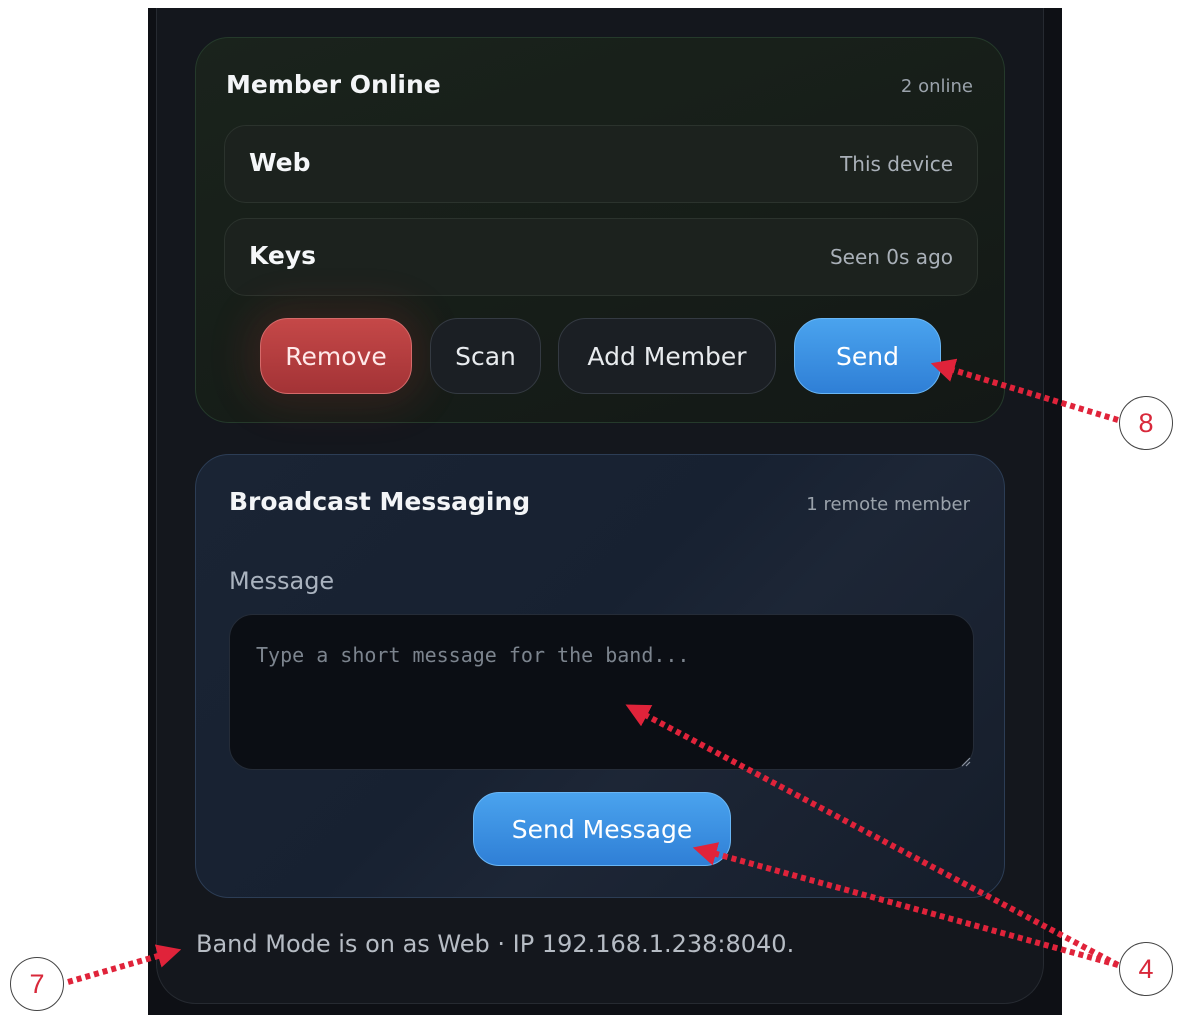 Image resolution: width=1178 pixels, height=1015 pixels. I want to click on message-label: Message, so click(282, 581).